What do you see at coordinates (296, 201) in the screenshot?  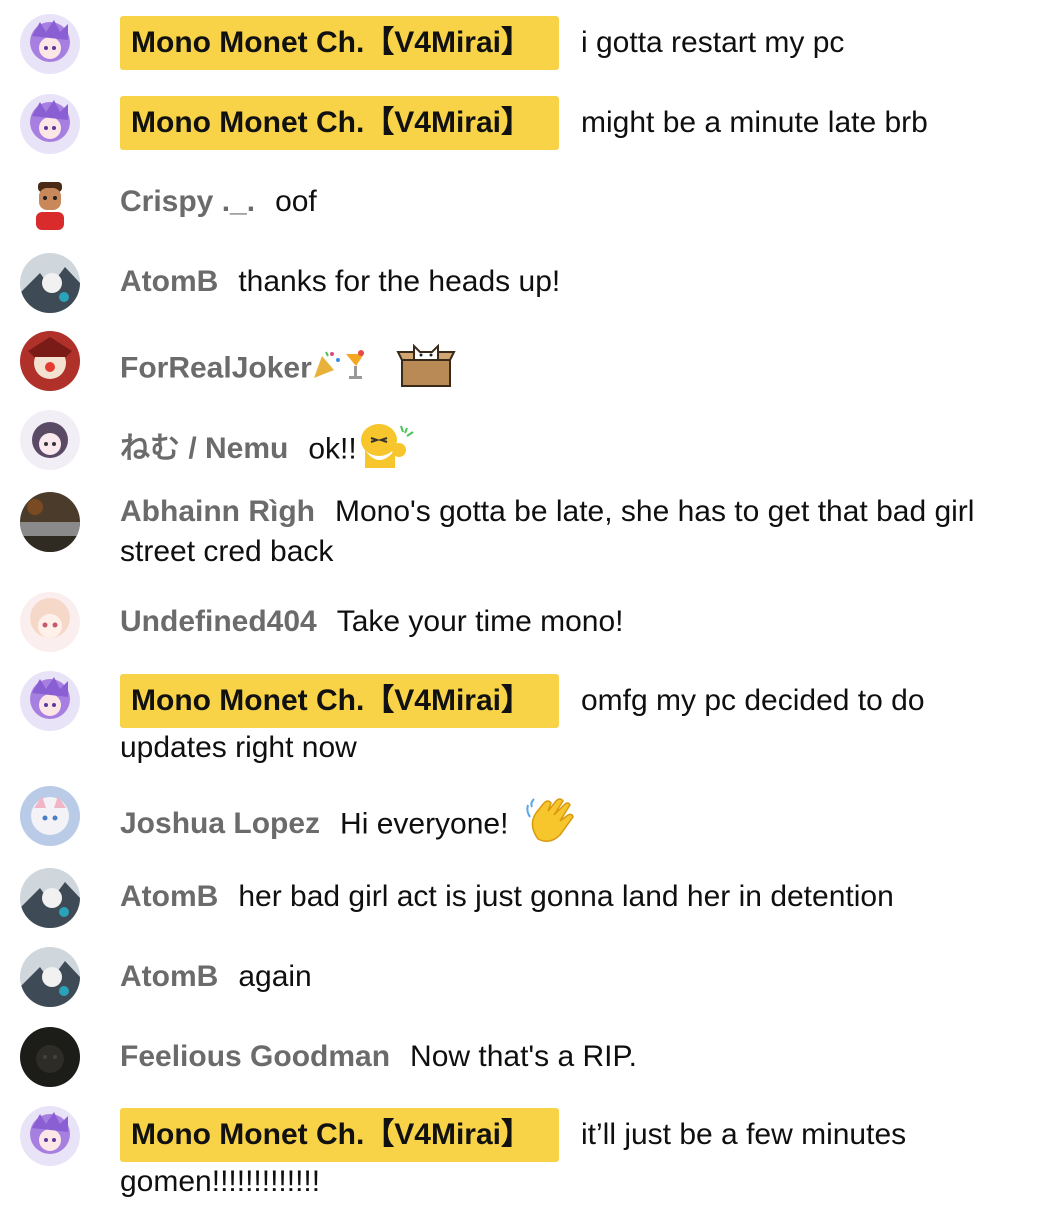 I see `message-text: oof` at bounding box center [296, 201].